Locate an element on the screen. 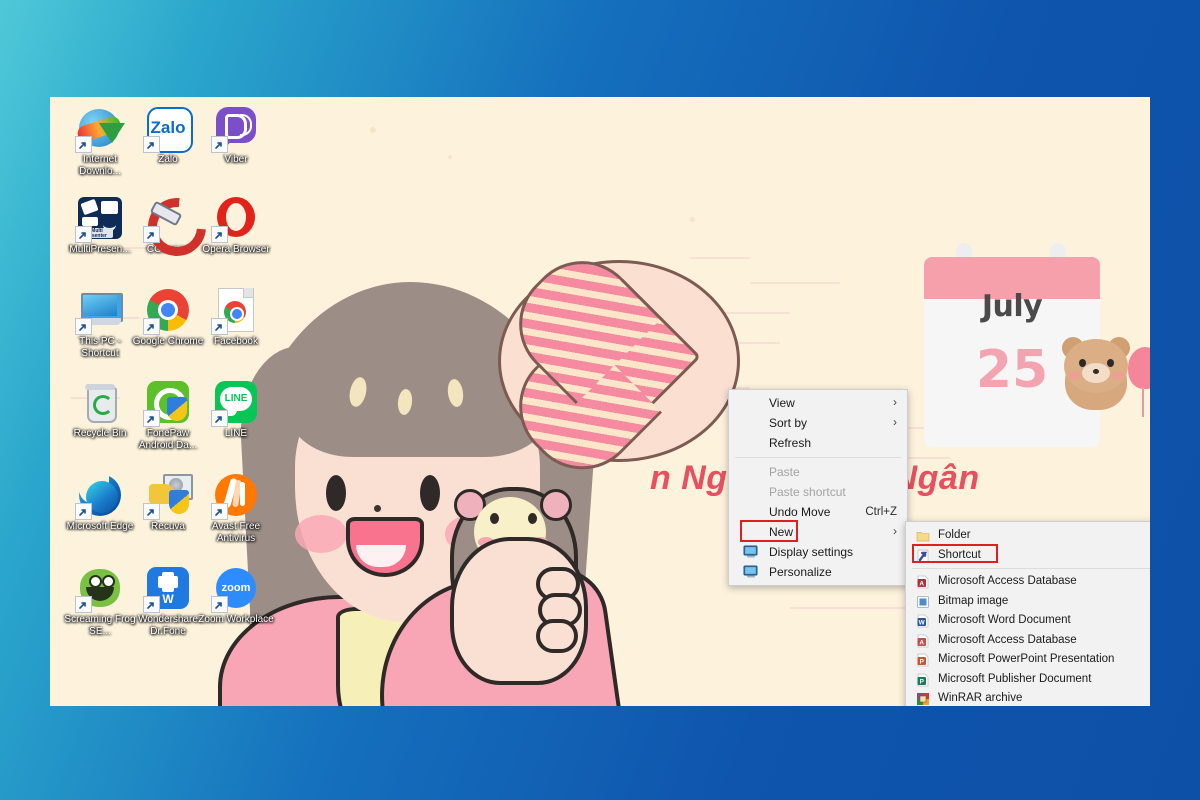  menu-item-display-settings: Display settings is located at coordinates (818, 552).